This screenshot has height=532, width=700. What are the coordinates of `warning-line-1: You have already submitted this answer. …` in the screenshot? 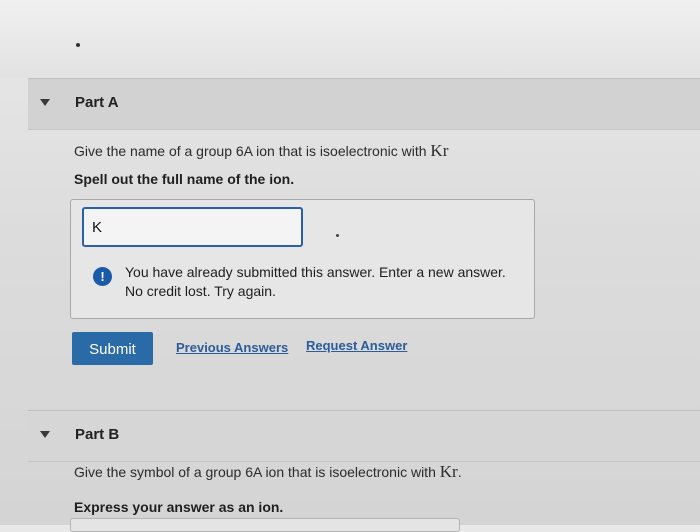 It's located at (315, 272).